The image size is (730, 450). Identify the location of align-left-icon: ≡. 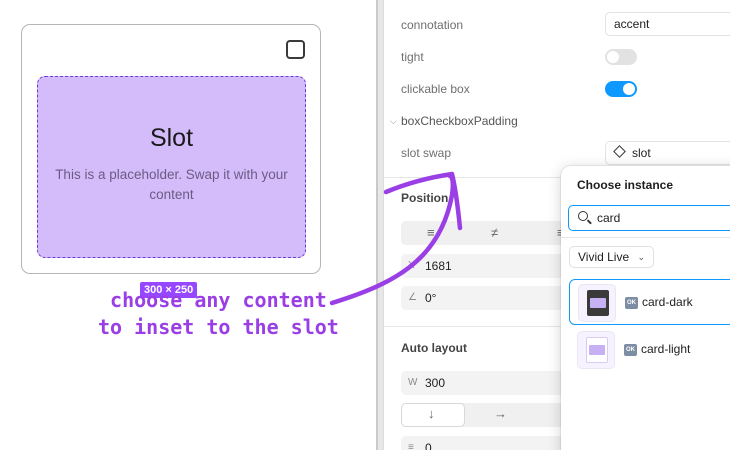
(431, 232).